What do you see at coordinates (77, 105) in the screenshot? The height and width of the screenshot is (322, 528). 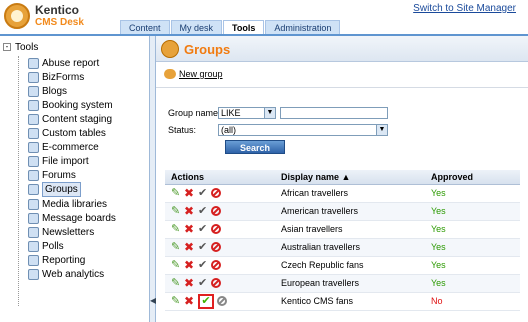 I see `sidebar-item-label: Booking system` at bounding box center [77, 105].